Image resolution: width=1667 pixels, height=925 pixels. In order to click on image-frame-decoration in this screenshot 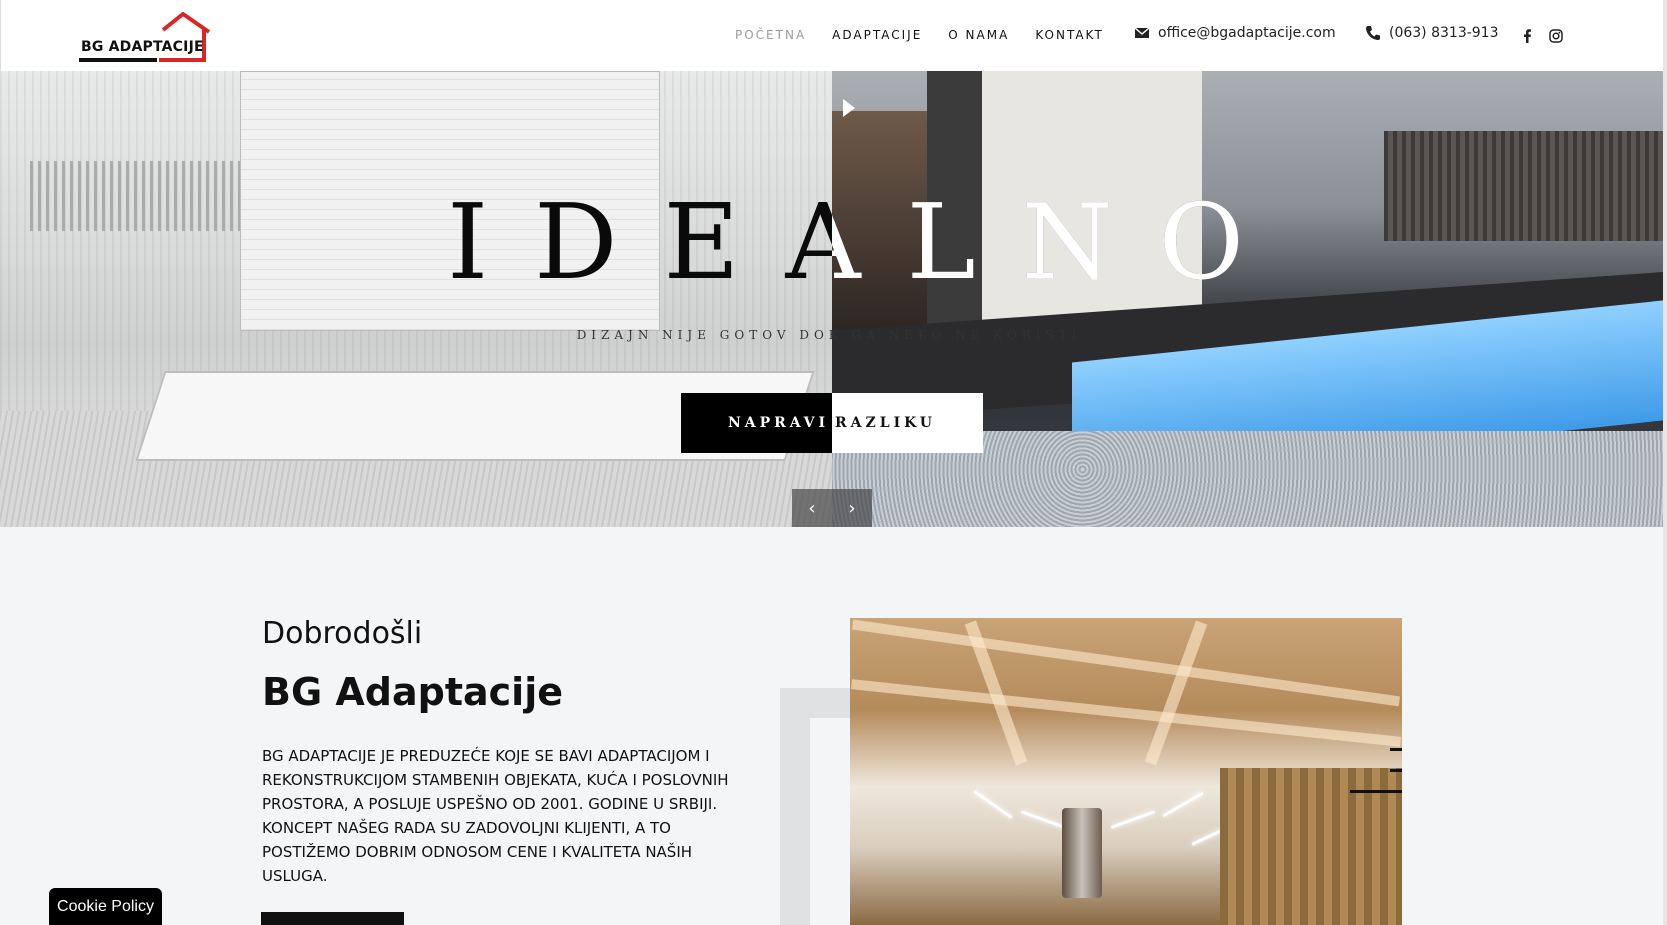, I will do `click(815, 806)`.